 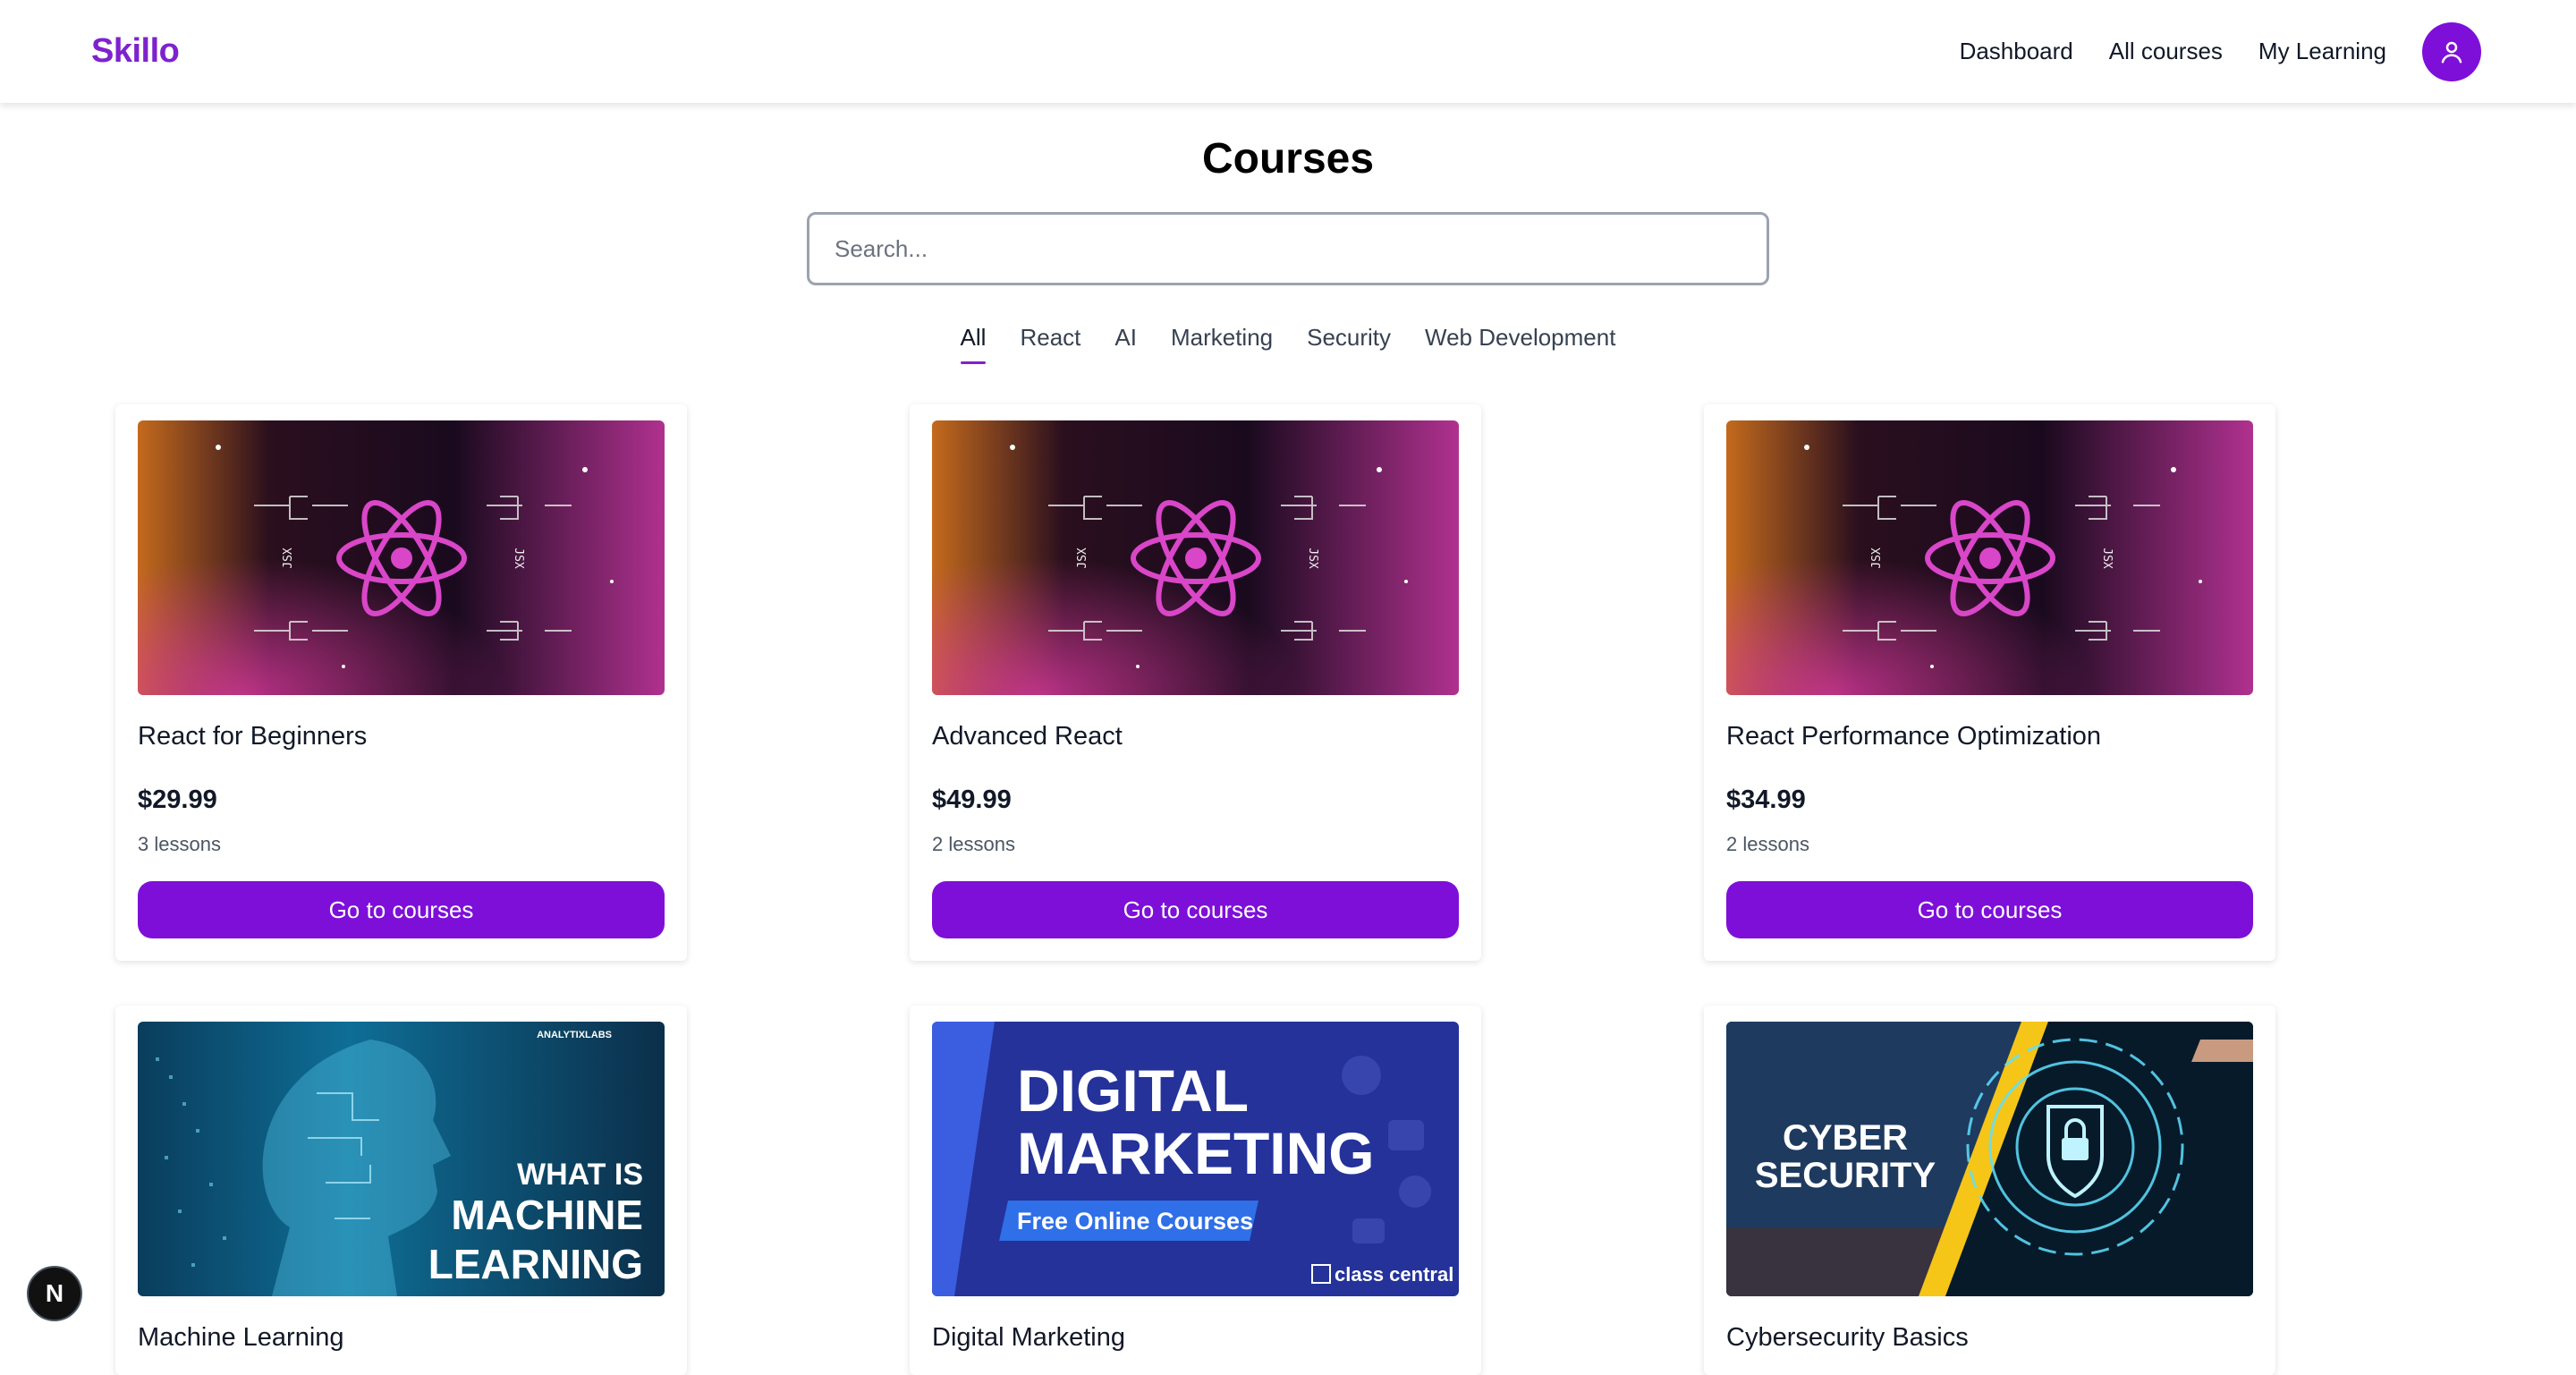 I want to click on svg-text: ANALYTIXLABS, so click(x=574, y=1035).